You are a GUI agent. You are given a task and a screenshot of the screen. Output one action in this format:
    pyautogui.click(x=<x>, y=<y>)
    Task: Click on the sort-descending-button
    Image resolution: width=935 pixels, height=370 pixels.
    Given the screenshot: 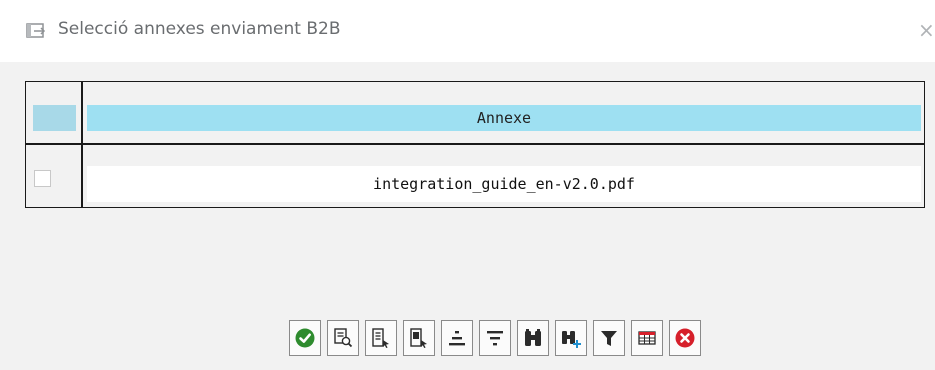 What is the action you would take?
    pyautogui.click(x=495, y=338)
    